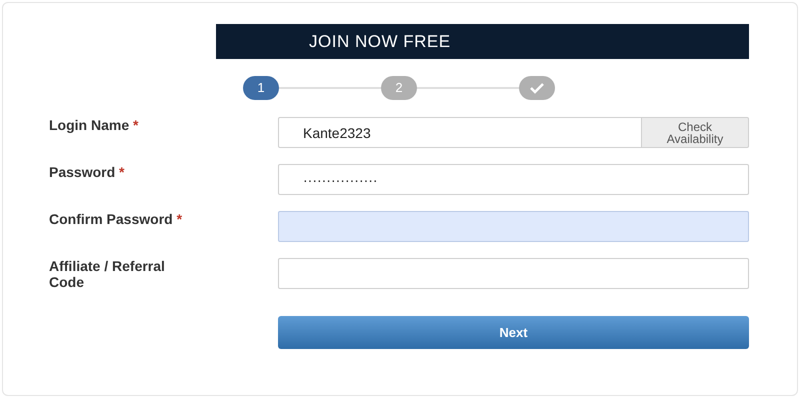 The height and width of the screenshot is (400, 800). I want to click on field-label: Affiliate / Referral Code, so click(107, 274).